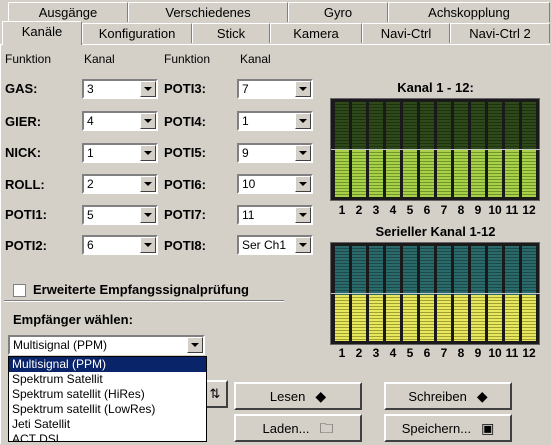 The height and width of the screenshot is (445, 551). What do you see at coordinates (107, 394) in the screenshot?
I see `receiver-option-spektrum-hires: Spektrum satellit (HiRes)` at bounding box center [107, 394].